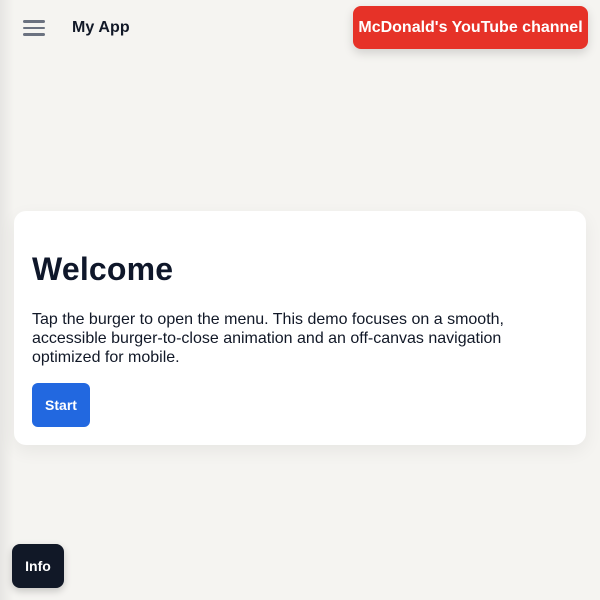 The height and width of the screenshot is (600, 600). I want to click on burger-line-top, so click(34, 21).